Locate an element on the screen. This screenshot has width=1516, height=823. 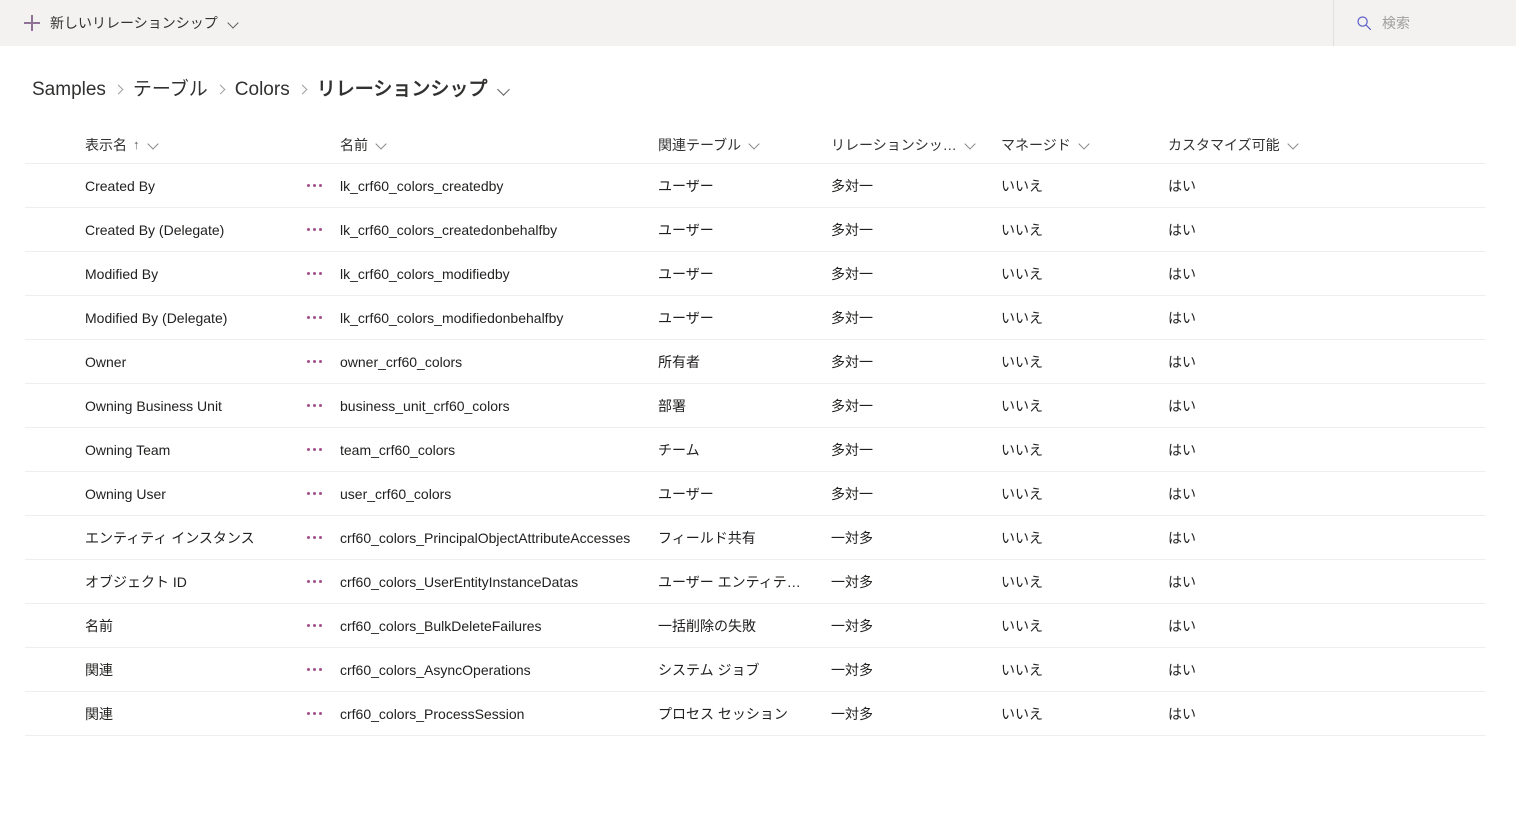
breadcrumb-item-samples: Samples is located at coordinates (69, 90).